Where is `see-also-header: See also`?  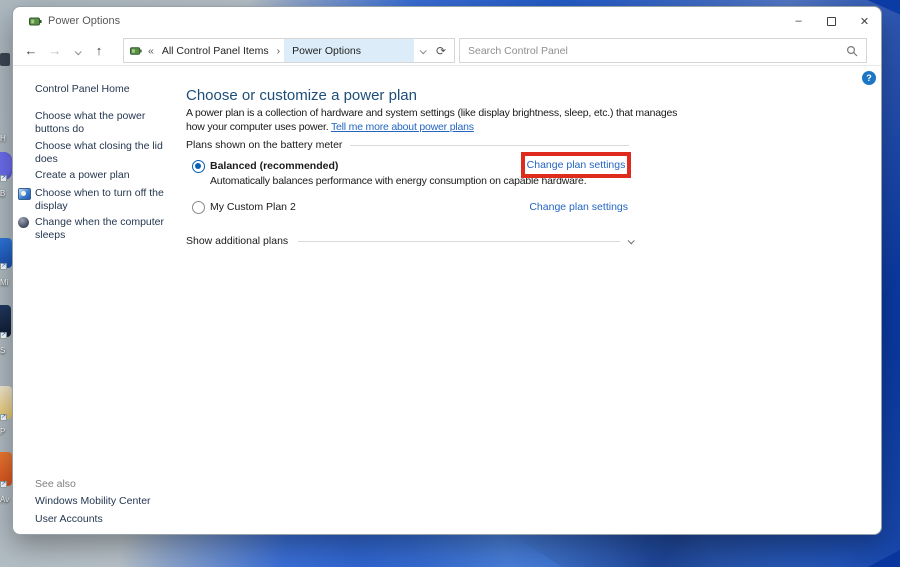
see-also-header: See also is located at coordinates (55, 484).